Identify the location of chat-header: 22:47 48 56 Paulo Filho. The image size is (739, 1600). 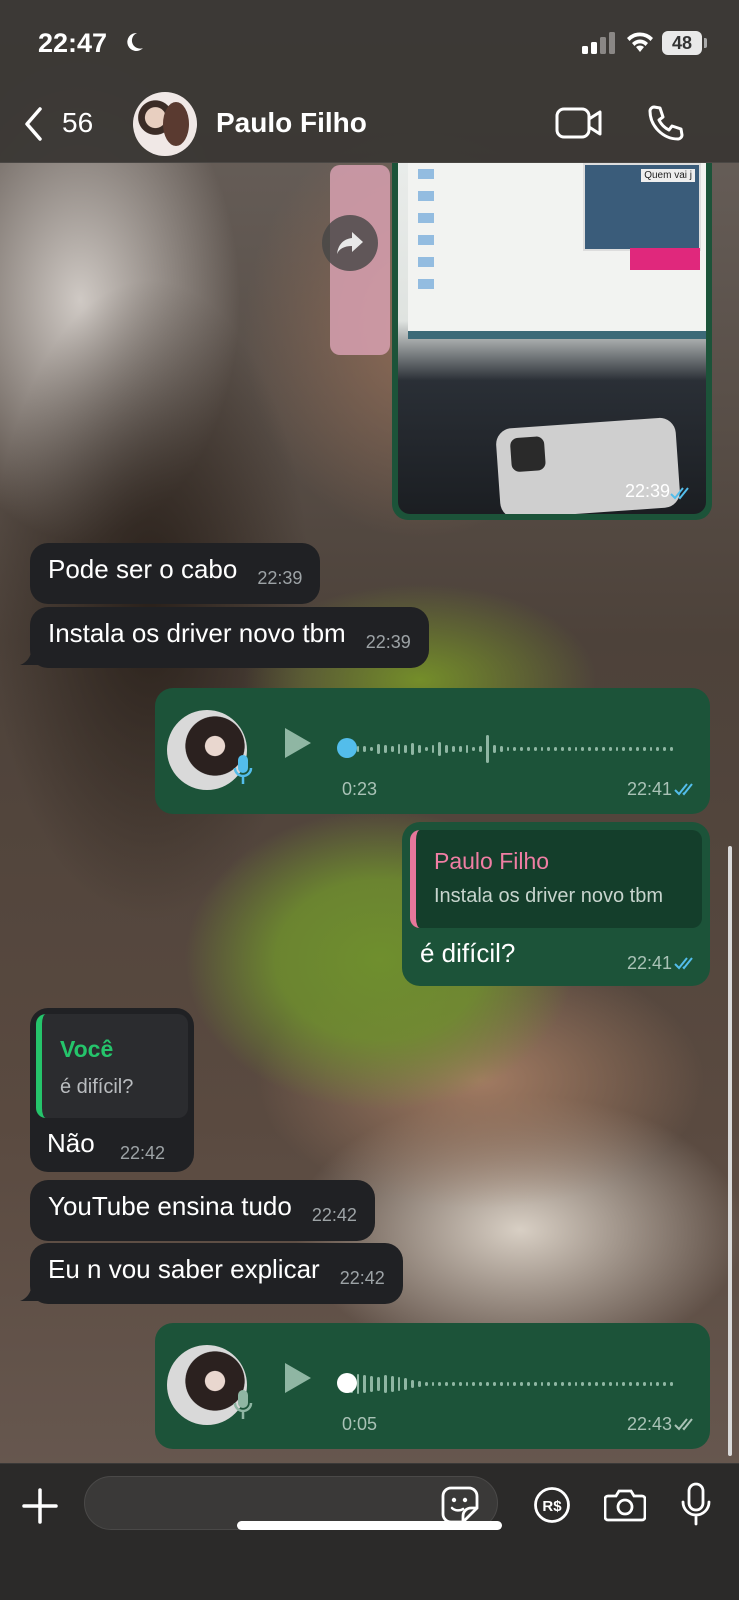
(369, 81).